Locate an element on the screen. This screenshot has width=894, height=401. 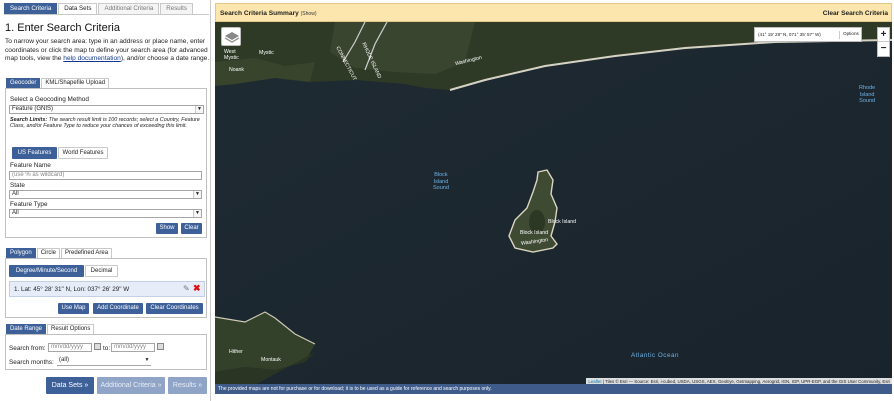
date-to-placeholder: mm/dd/yyyy is located at coordinates (130, 347).